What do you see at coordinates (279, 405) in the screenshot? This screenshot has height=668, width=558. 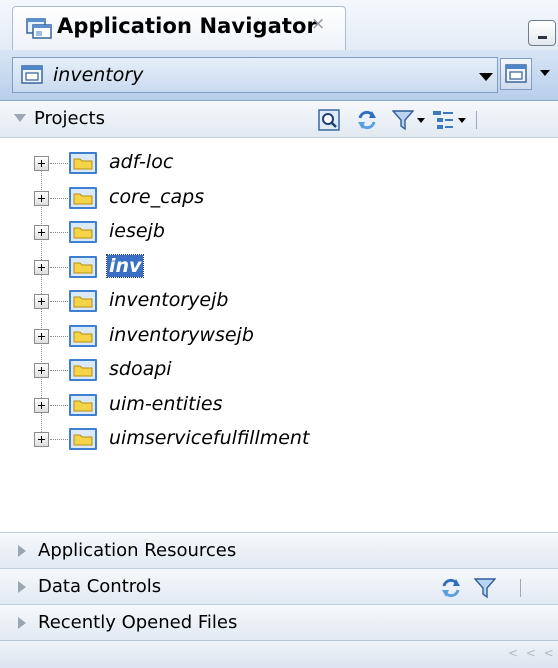 I see `tree-node: uim-entities` at bounding box center [279, 405].